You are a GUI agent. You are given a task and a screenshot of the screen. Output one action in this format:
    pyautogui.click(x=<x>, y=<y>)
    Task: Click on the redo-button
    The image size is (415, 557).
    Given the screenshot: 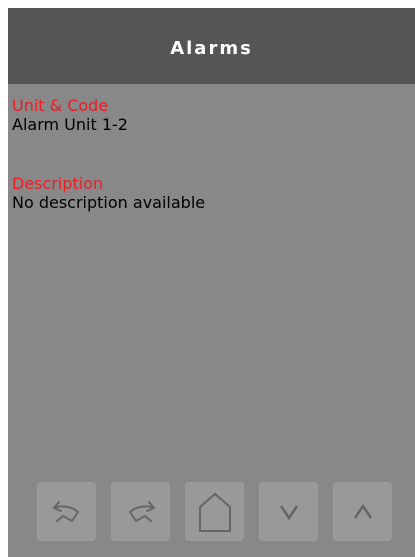 What is the action you would take?
    pyautogui.click(x=140, y=511)
    